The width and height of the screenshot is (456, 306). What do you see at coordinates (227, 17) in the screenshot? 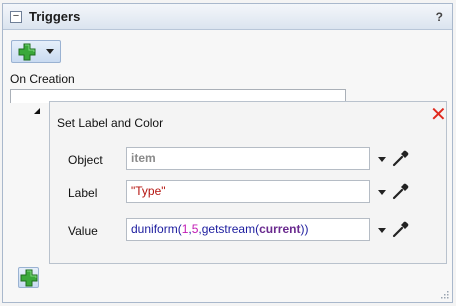
I see `panel-header: − Triggers ?` at bounding box center [227, 17].